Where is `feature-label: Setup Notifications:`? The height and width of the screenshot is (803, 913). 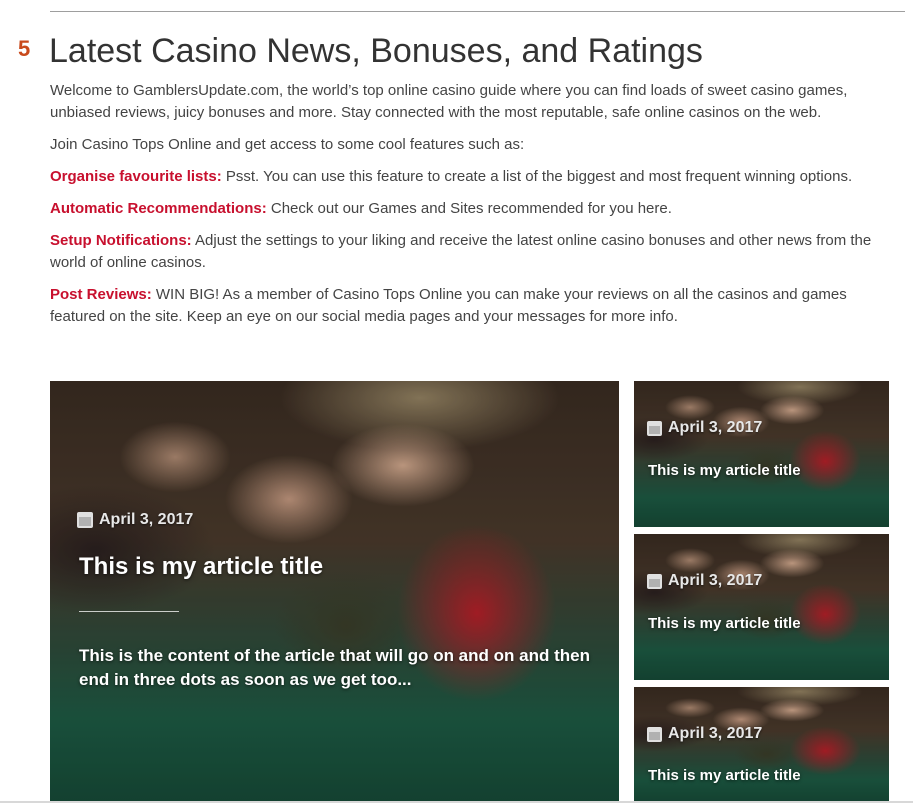 feature-label: Setup Notifications: is located at coordinates (121, 240).